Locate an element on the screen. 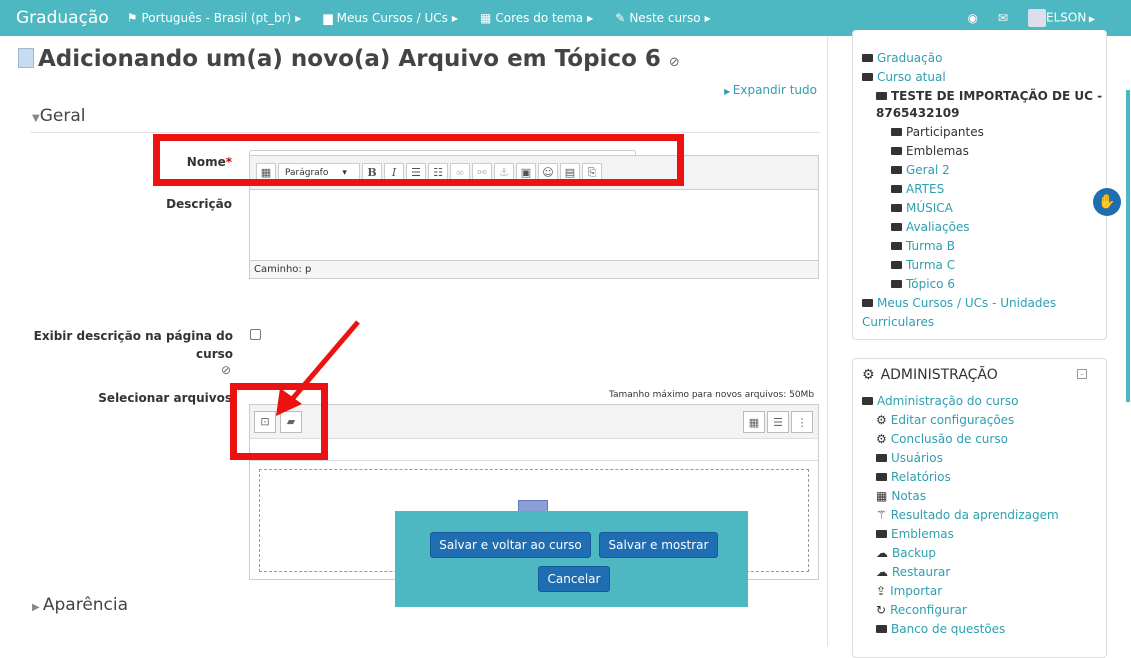 The width and height of the screenshot is (1131, 658). save-show-button: Salvar e mostrar is located at coordinates (658, 545).